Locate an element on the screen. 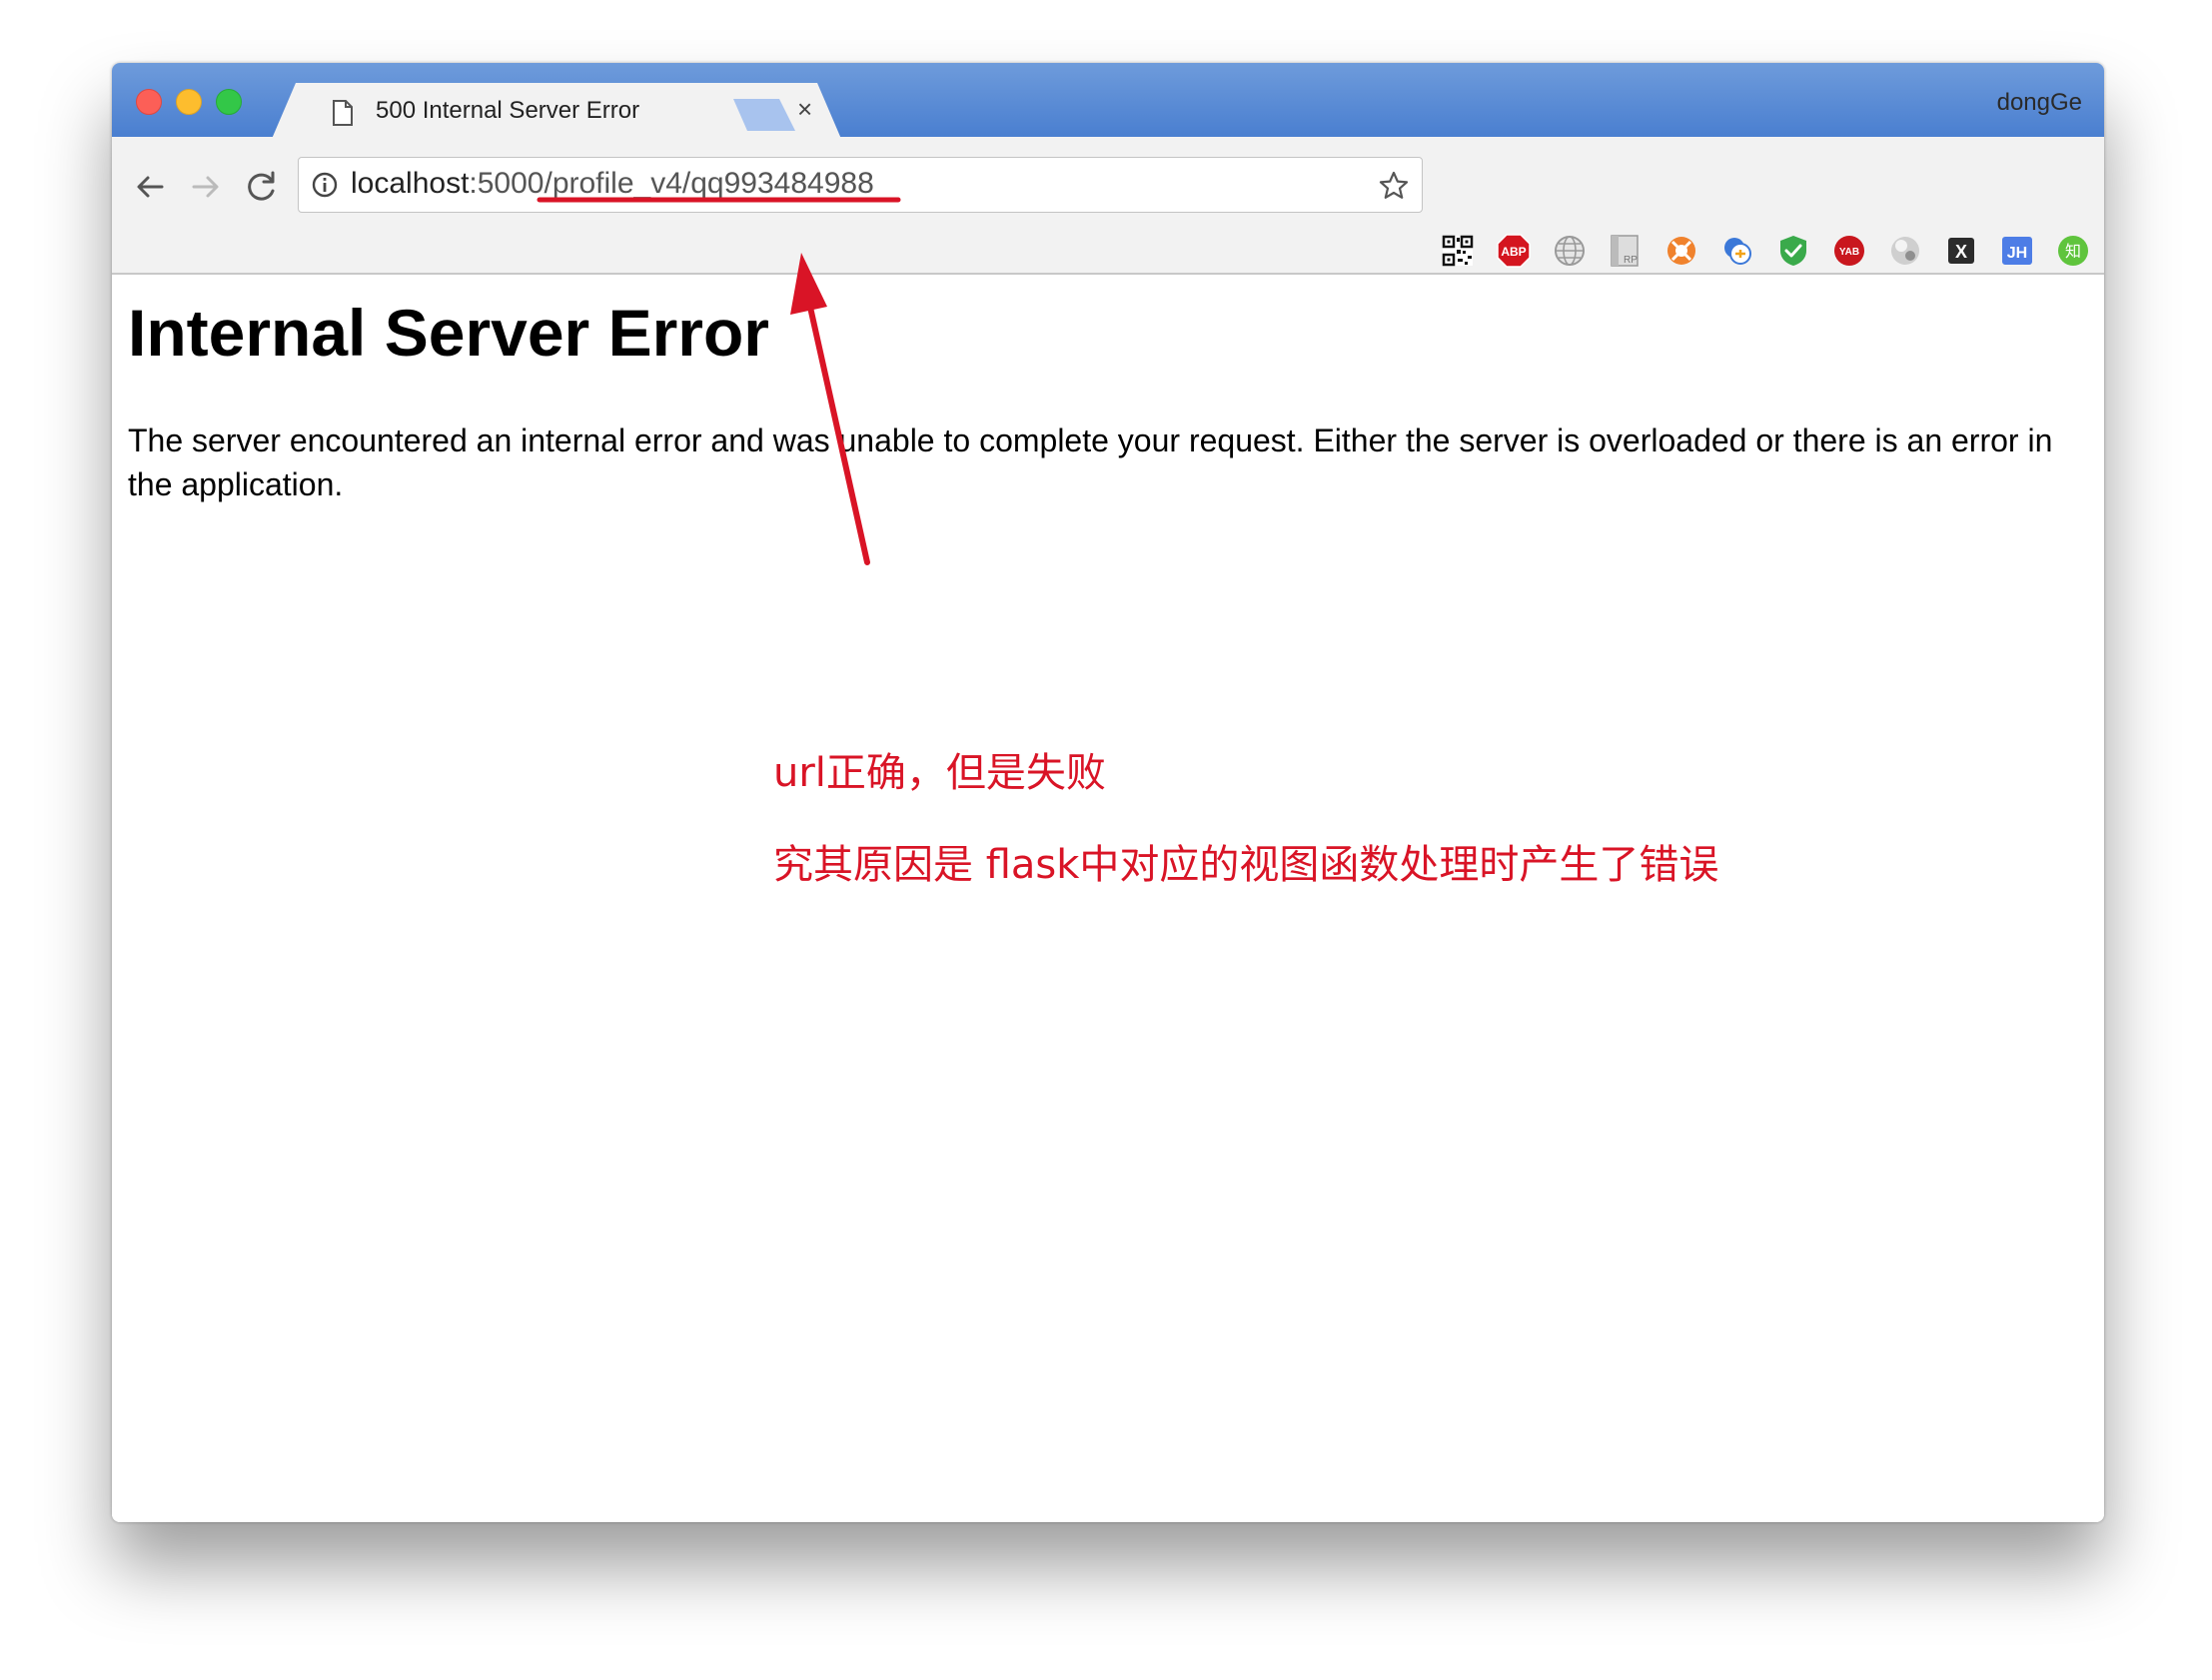 This screenshot has height=1680, width=2212. forward-arrow-icon is located at coordinates (206, 187).